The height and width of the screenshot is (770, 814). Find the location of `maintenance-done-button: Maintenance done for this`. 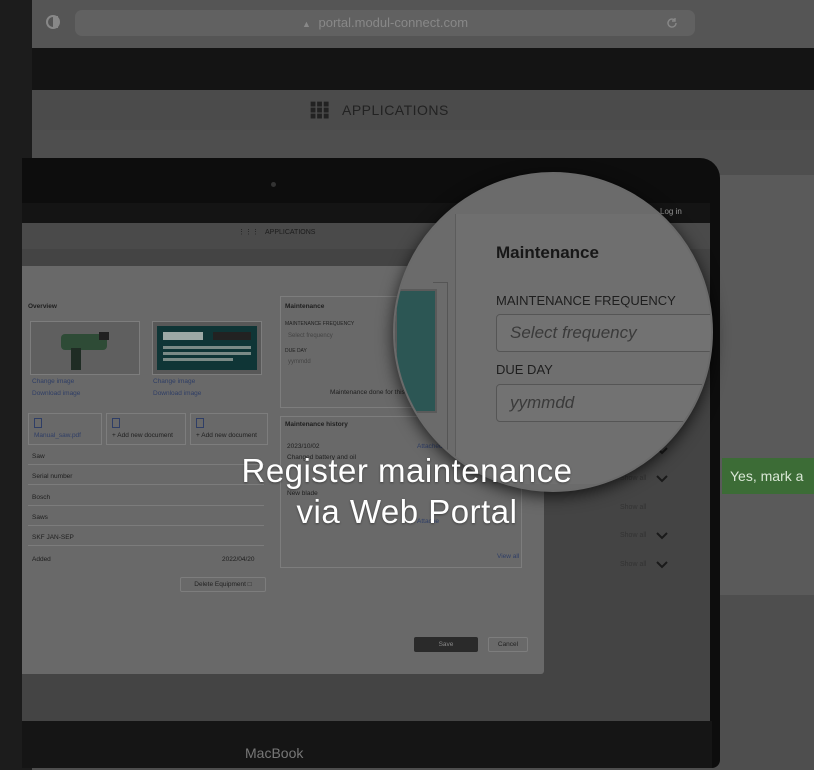

maintenance-done-button: Maintenance done for this is located at coordinates (367, 392).